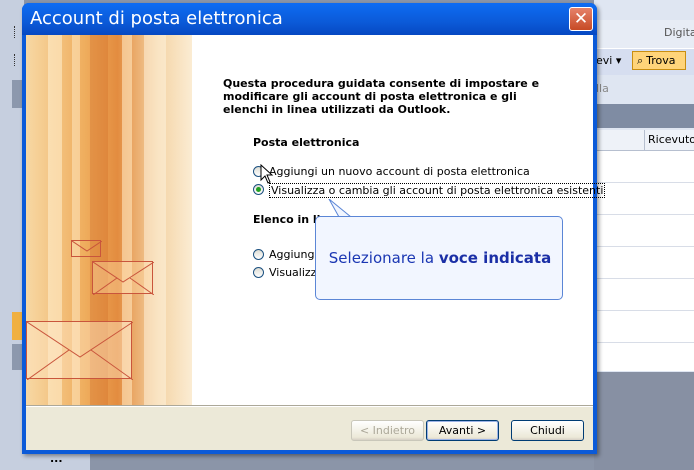  I want to click on email-section-heading: Posta elettronica, so click(306, 142).